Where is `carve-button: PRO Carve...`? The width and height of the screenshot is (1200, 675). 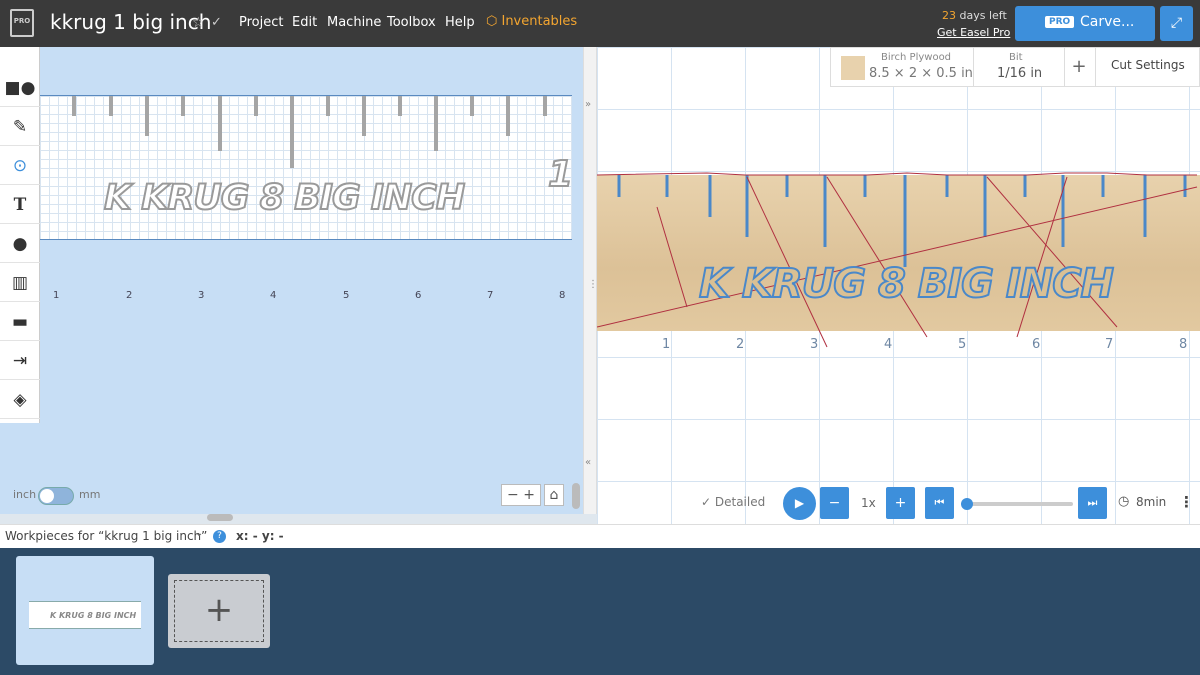 carve-button: PRO Carve... is located at coordinates (1085, 23).